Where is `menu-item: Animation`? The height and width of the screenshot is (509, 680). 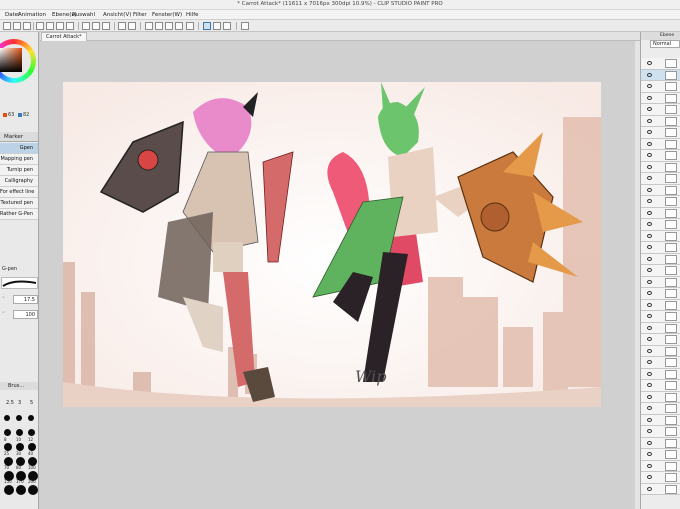
menu-item: Animation is located at coordinates (32, 15).